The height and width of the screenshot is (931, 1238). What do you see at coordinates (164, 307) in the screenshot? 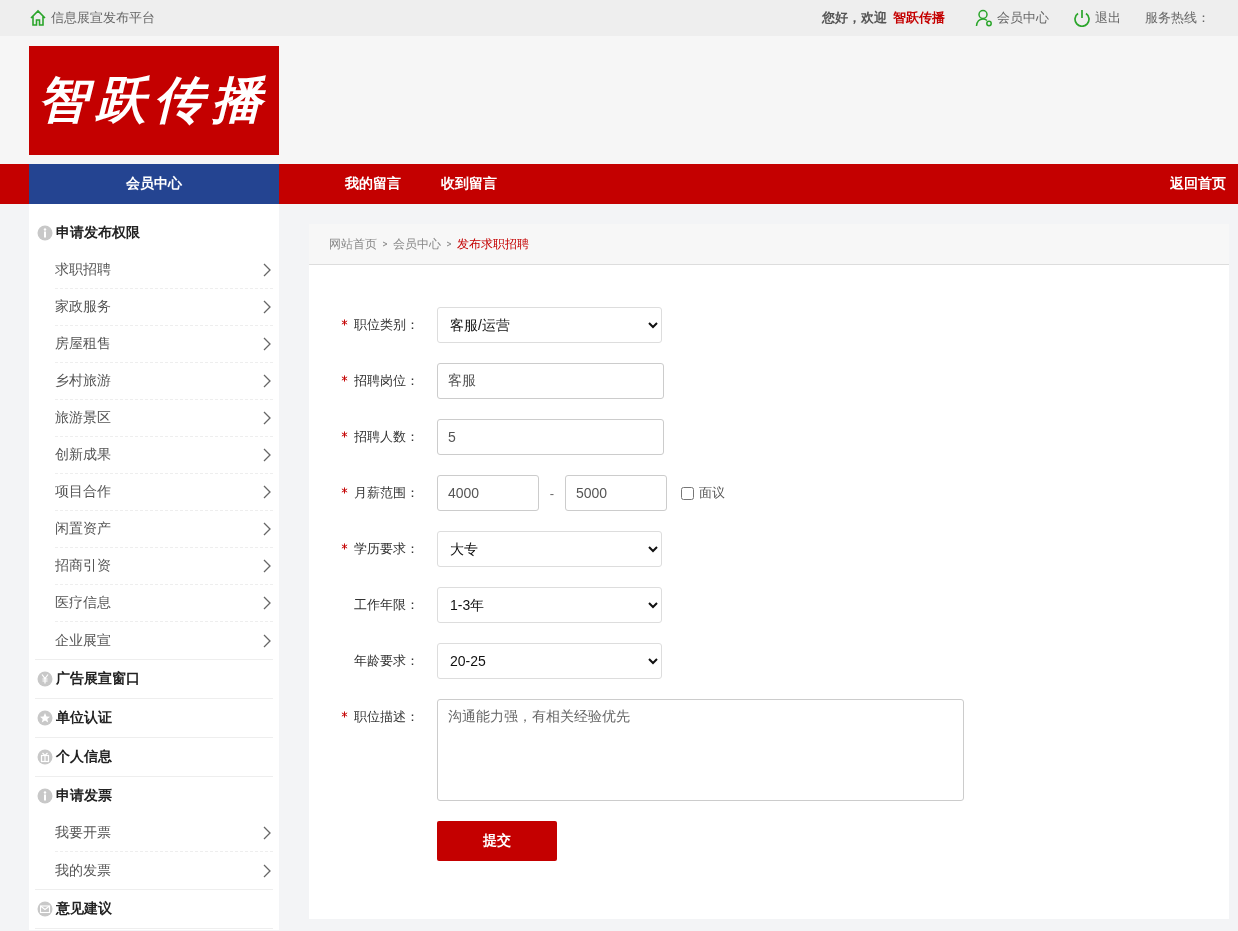
I see `sidebar-item: 家政服务` at bounding box center [164, 307].